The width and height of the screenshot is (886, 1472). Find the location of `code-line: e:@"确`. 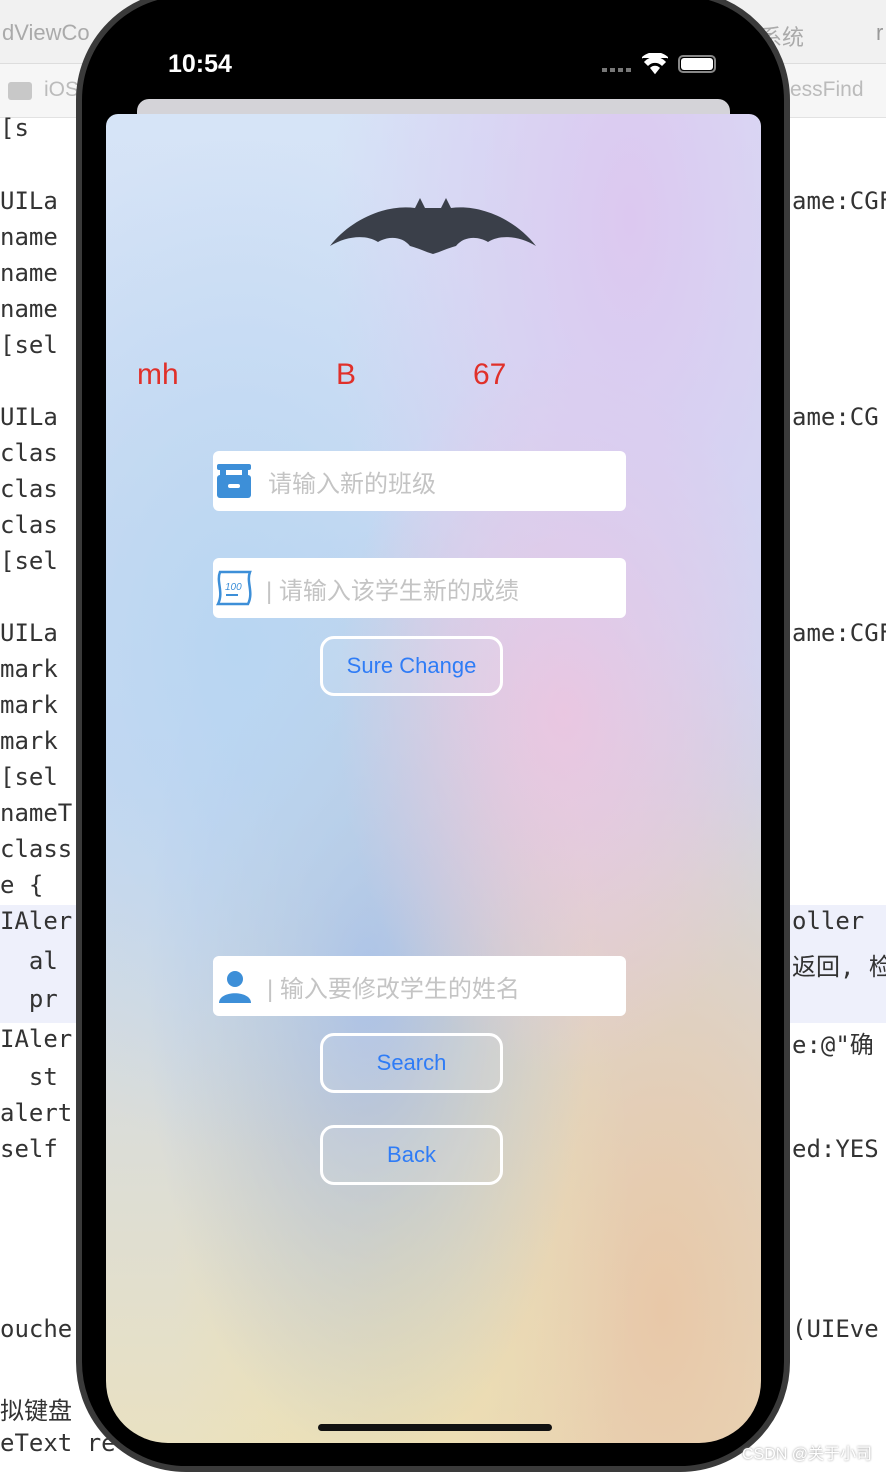

code-line: e:@"确 is located at coordinates (833, 1045).